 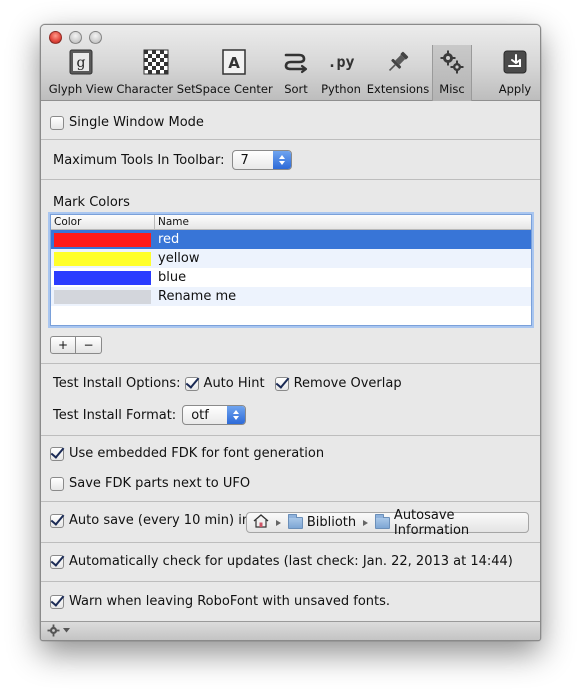 I want to click on column-header-color: Color, so click(x=103, y=222).